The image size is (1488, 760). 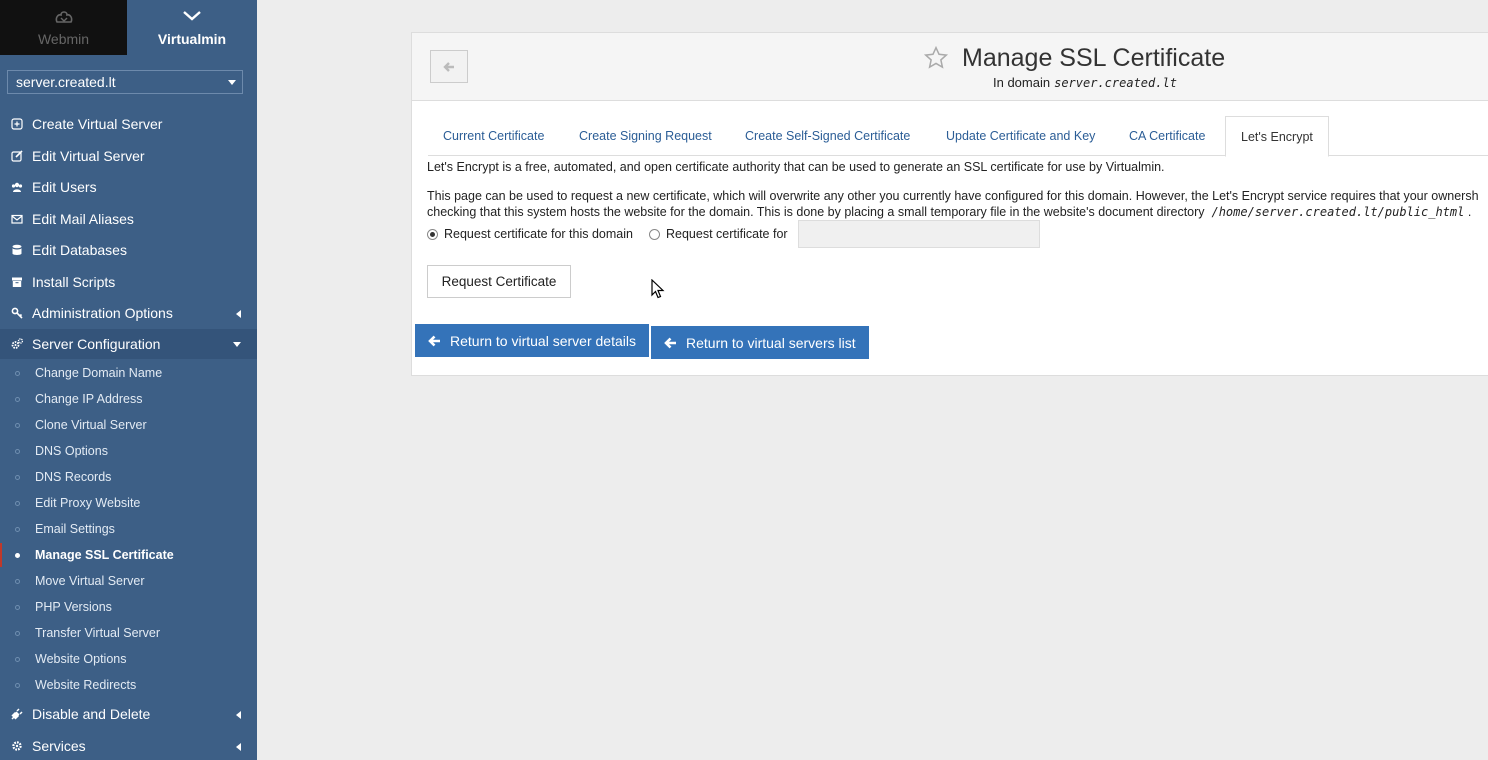 What do you see at coordinates (104, 555) in the screenshot?
I see `submenu-label: Manage SSL Certificate` at bounding box center [104, 555].